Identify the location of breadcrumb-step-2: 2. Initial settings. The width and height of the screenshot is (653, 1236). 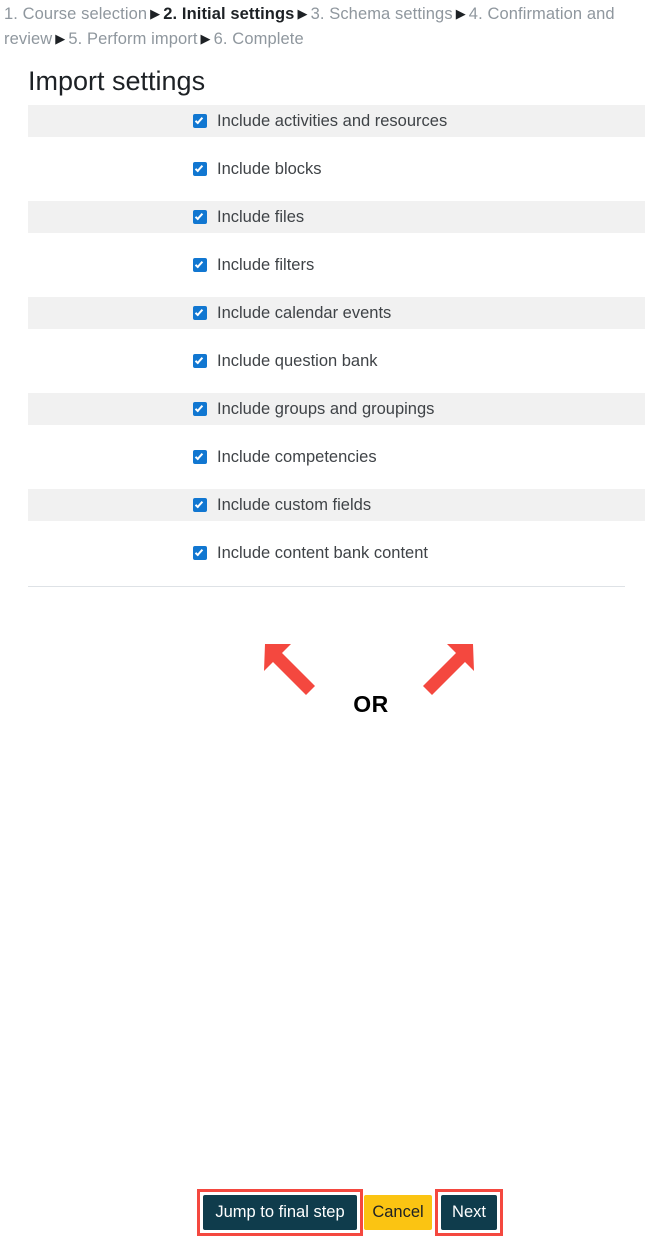
(229, 14).